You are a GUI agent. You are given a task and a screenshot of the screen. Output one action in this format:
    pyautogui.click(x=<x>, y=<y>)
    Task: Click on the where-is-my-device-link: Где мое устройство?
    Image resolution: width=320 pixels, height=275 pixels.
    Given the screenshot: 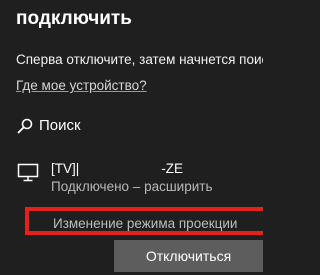 What is the action you would take?
    pyautogui.click(x=81, y=86)
    